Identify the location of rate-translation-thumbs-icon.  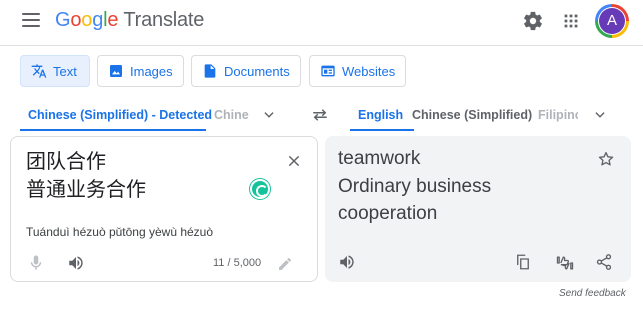
(565, 263).